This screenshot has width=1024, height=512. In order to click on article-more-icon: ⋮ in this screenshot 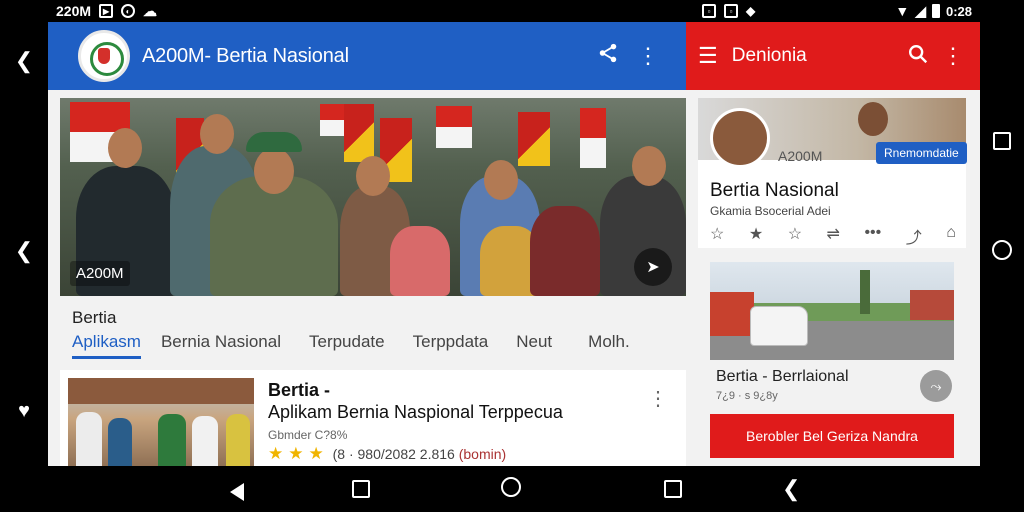, I will do `click(658, 398)`.